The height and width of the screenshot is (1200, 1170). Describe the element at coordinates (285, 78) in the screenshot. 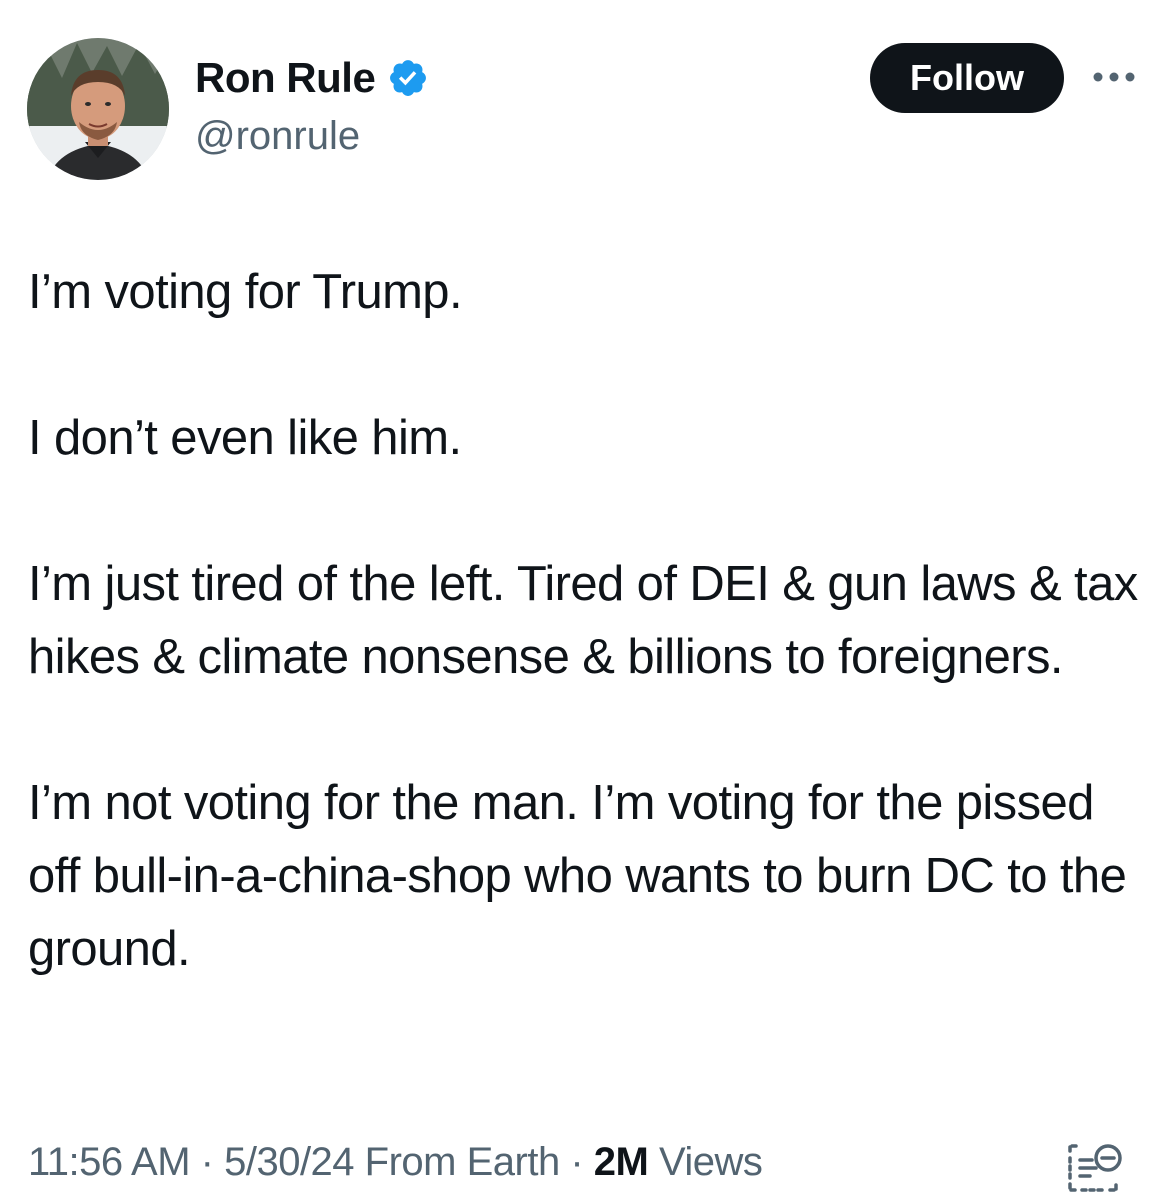

I see `display-name: Ron Rule` at that location.